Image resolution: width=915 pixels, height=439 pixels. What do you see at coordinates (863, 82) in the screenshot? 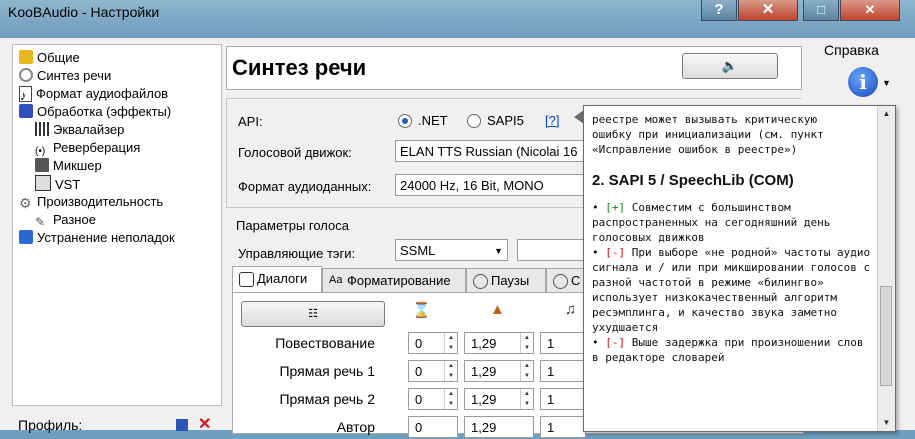
I see `info-icon: i` at bounding box center [863, 82].